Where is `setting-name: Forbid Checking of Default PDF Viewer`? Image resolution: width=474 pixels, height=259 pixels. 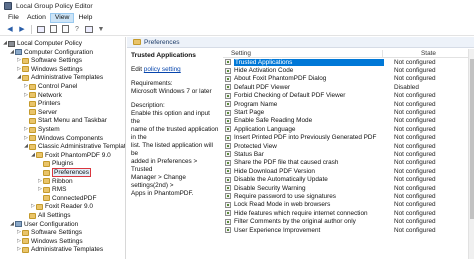 setting-name: Forbid Checking of Default PDF Viewer is located at coordinates (290, 96).